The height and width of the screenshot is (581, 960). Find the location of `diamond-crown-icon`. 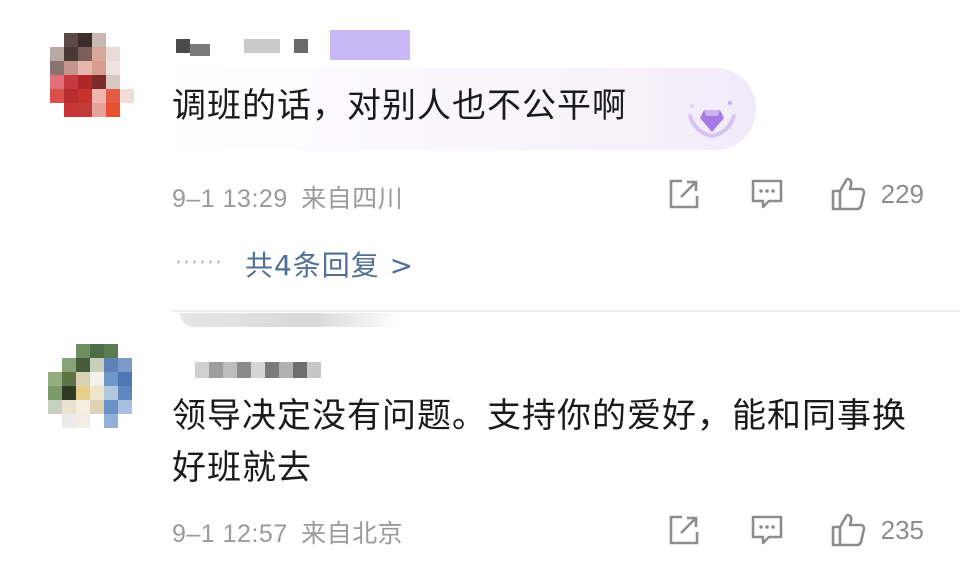

diamond-crown-icon is located at coordinates (712, 121).